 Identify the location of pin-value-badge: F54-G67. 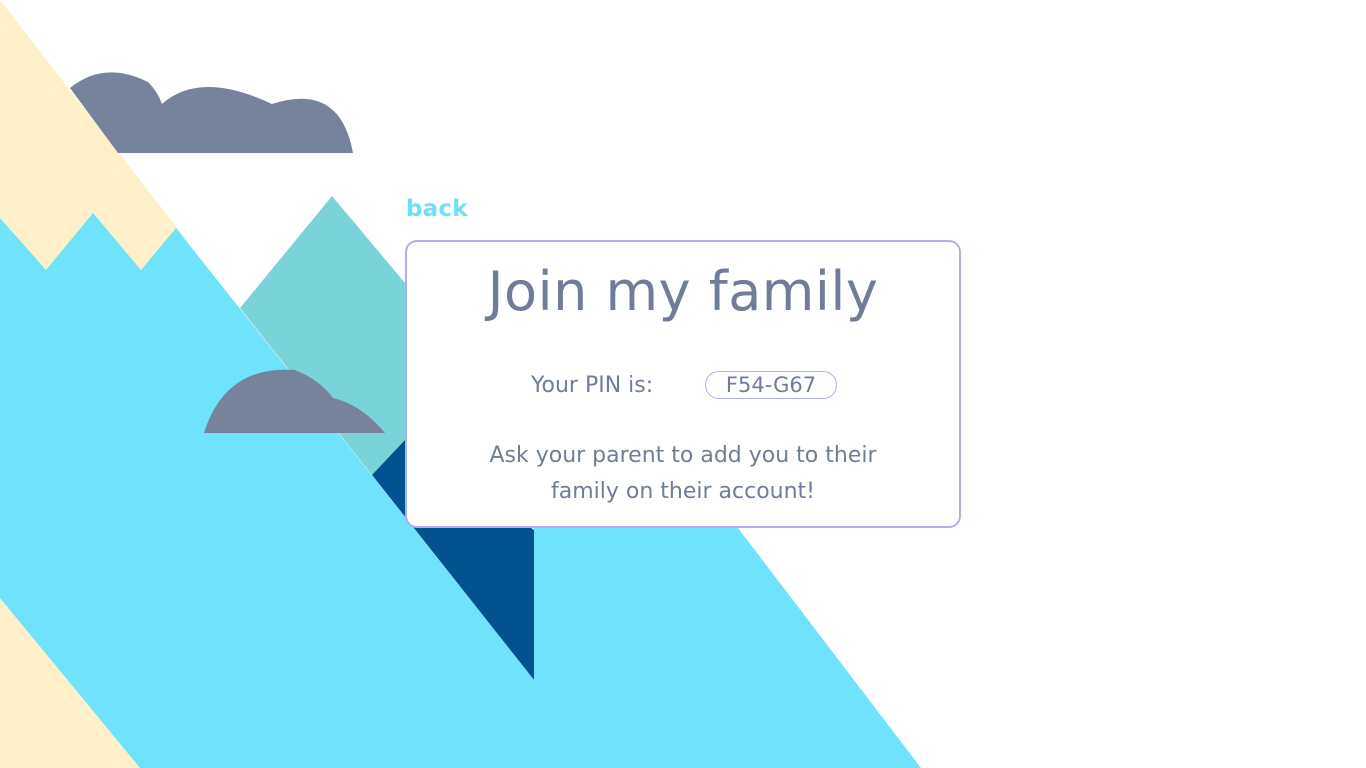
(771, 385).